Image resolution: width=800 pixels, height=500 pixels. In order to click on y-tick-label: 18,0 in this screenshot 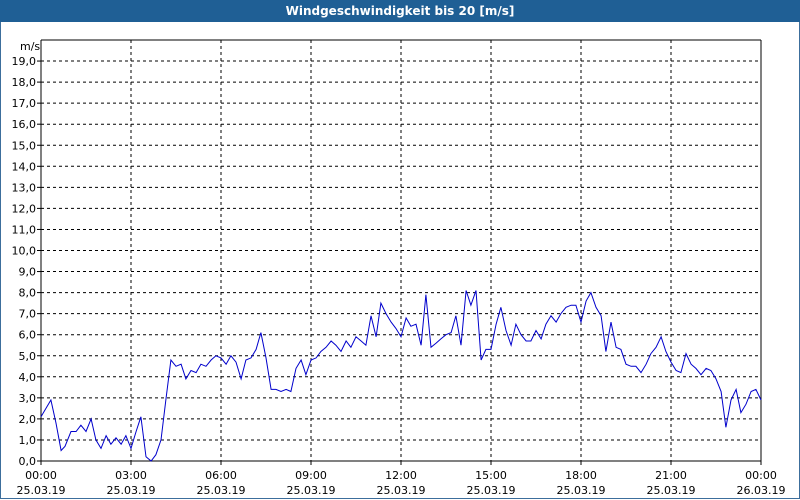, I will do `click(24, 82)`.